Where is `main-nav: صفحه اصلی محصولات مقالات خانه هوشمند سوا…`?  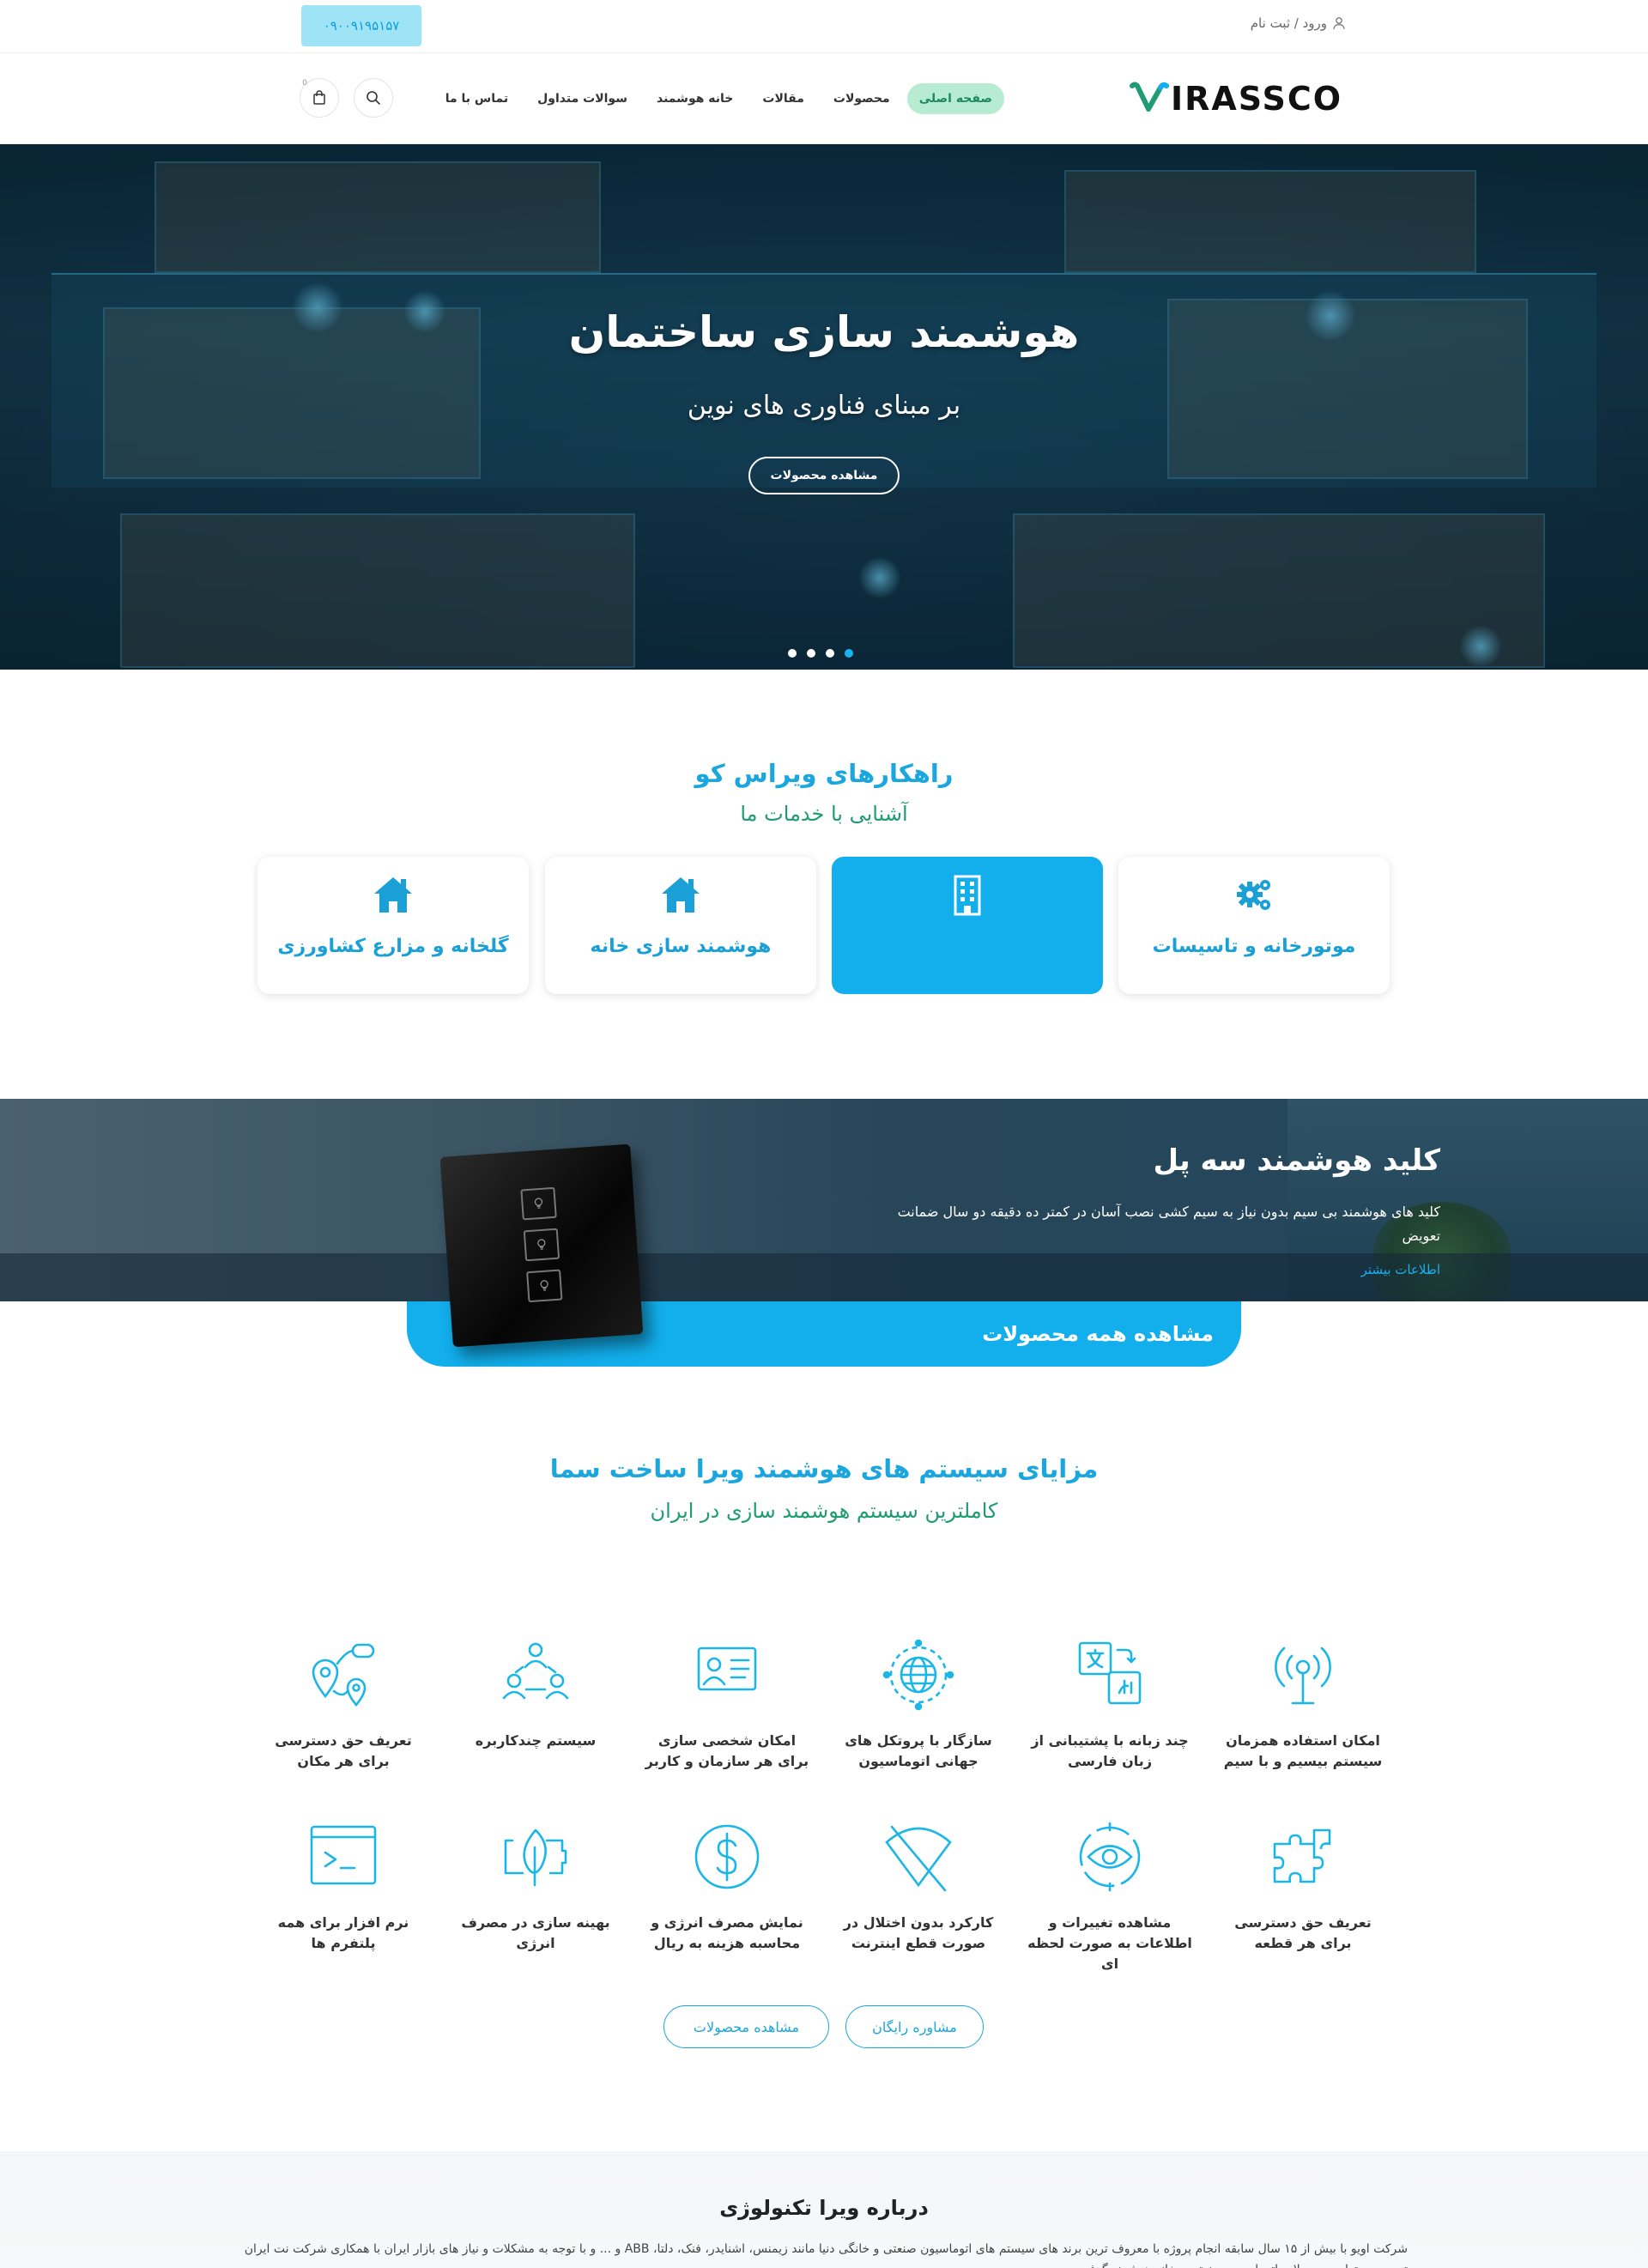 main-nav: صفحه اصلی محصولات مقالات خانه هوشمند سوا… is located at coordinates (724, 99).